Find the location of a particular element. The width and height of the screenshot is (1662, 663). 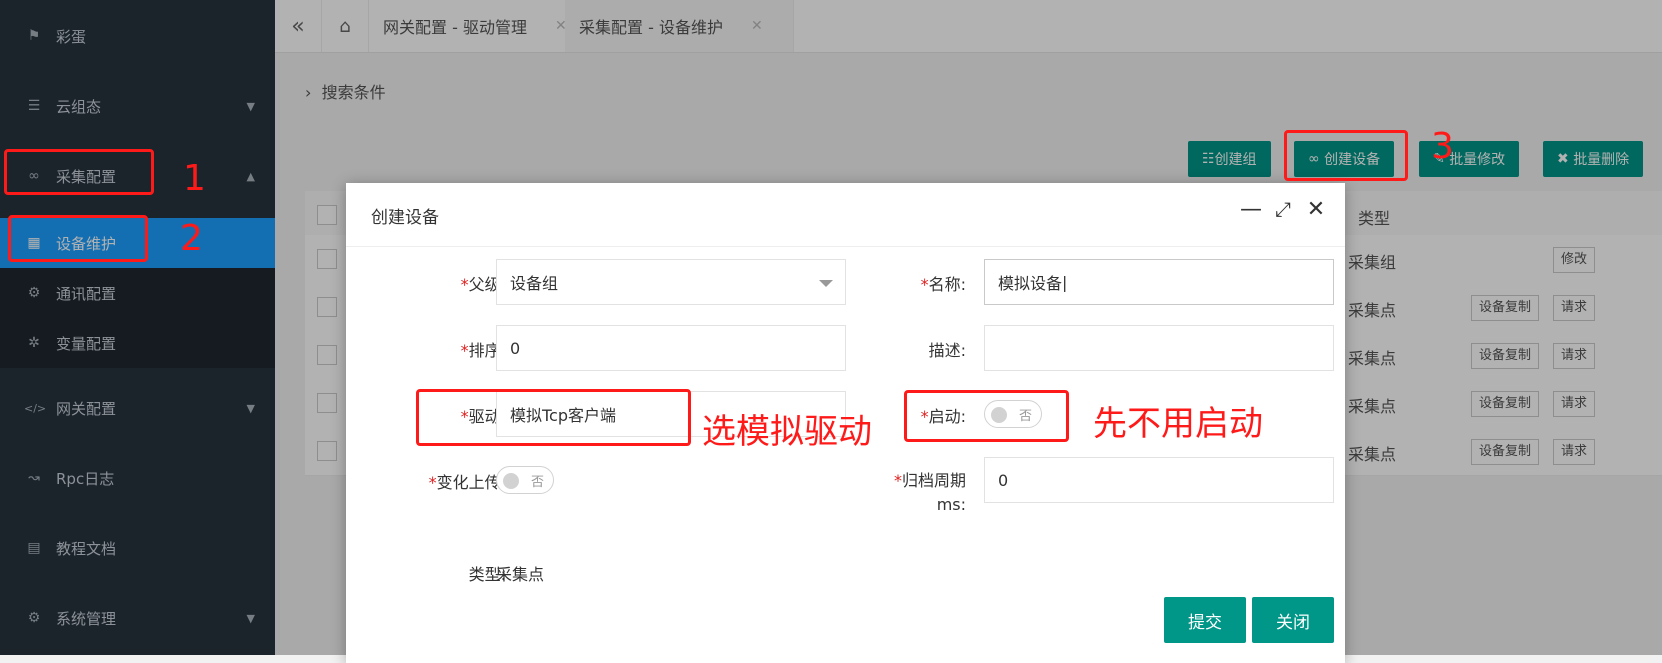

annotation-box-enable is located at coordinates (986, 416).